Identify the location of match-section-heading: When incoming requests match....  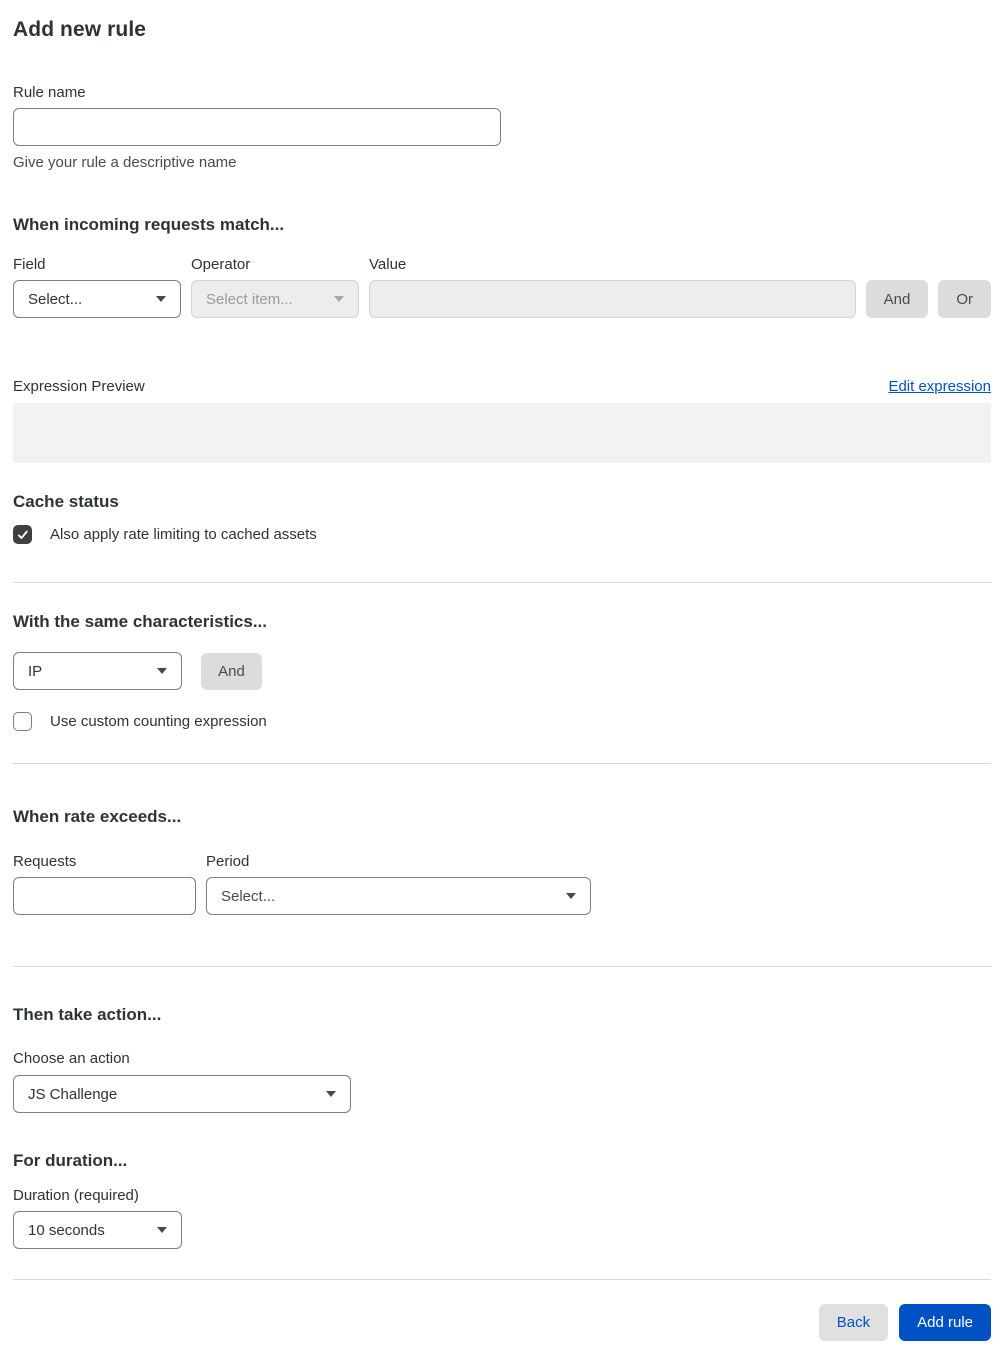
(149, 224).